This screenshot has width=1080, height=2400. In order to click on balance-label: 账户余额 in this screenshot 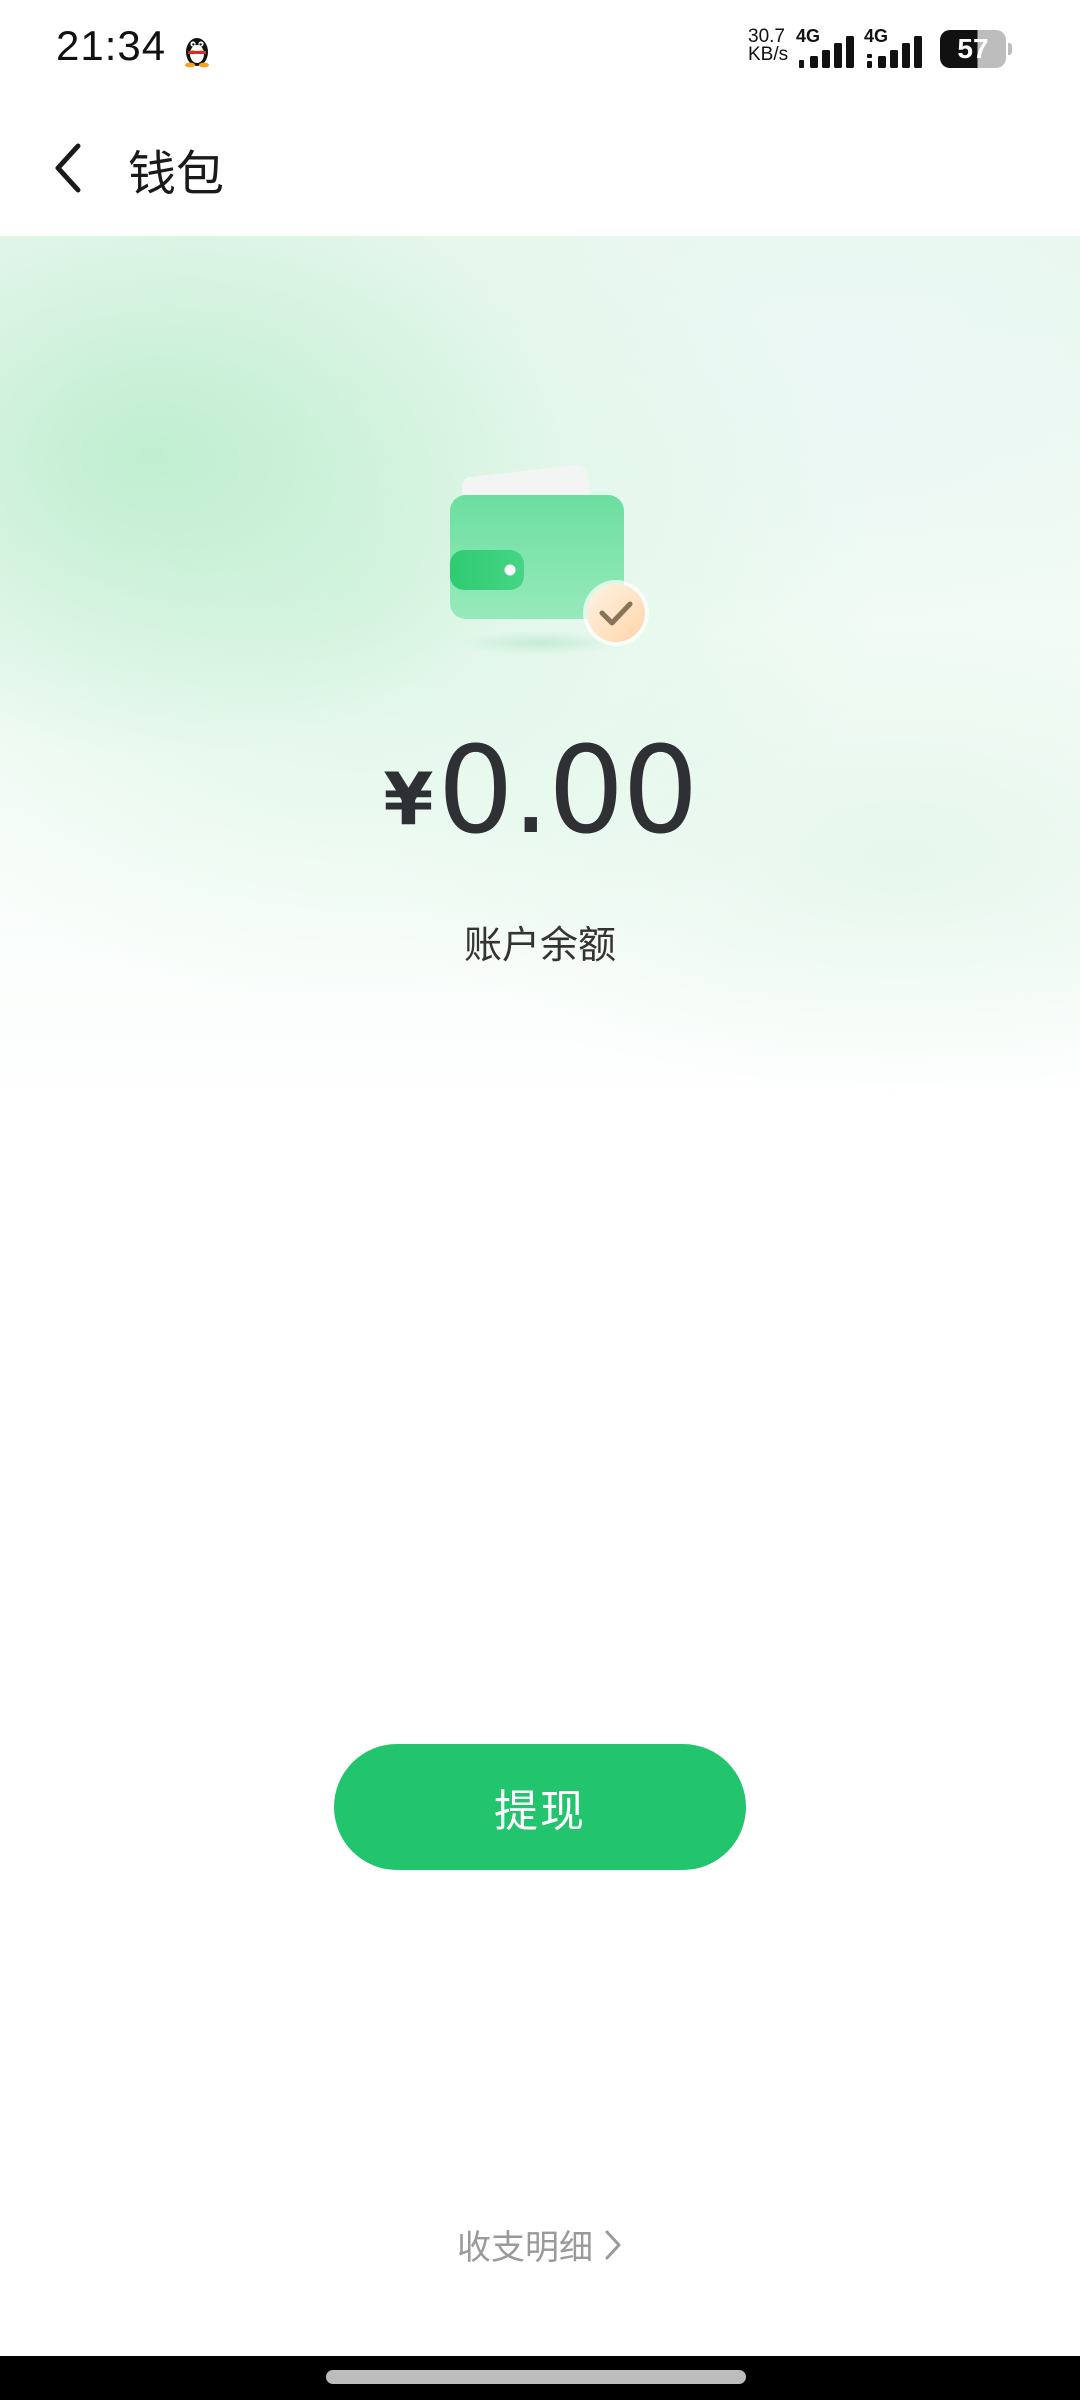, I will do `click(539, 945)`.